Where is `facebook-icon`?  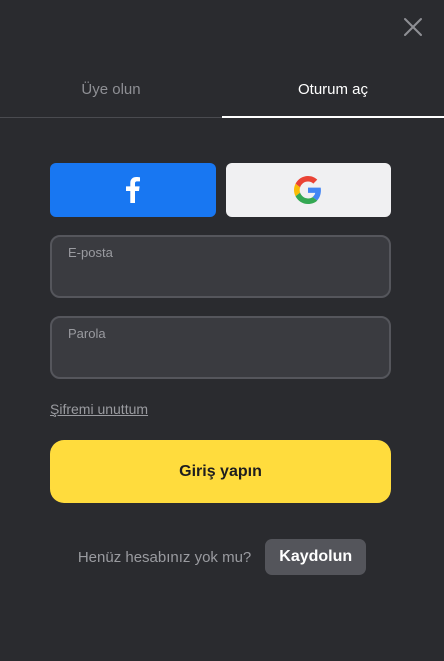
facebook-icon is located at coordinates (132, 190).